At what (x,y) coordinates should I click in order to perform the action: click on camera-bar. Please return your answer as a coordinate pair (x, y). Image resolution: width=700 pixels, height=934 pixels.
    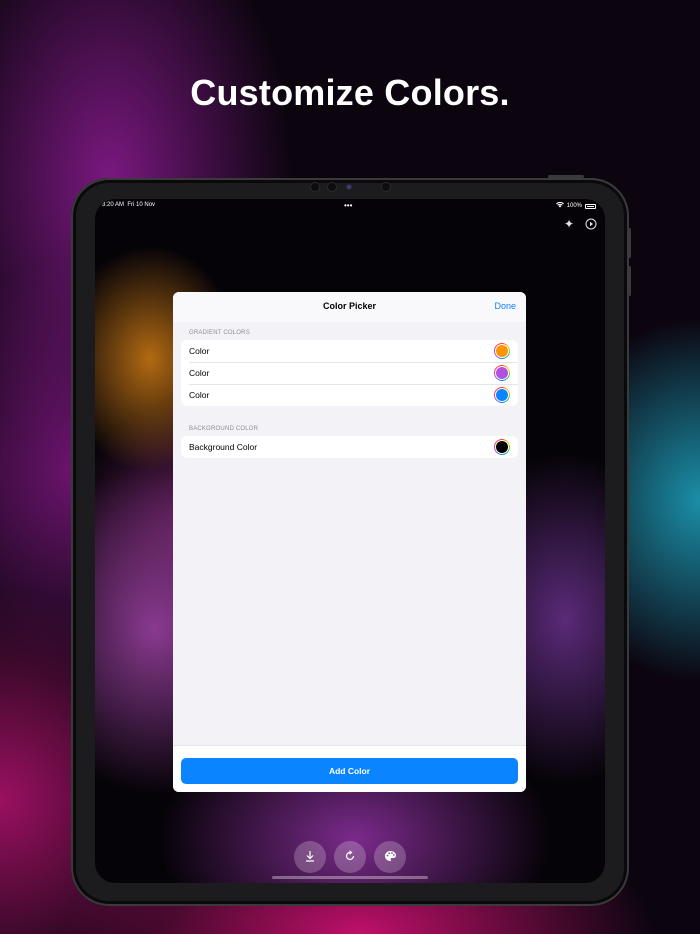
    Looking at the image, I should click on (350, 187).